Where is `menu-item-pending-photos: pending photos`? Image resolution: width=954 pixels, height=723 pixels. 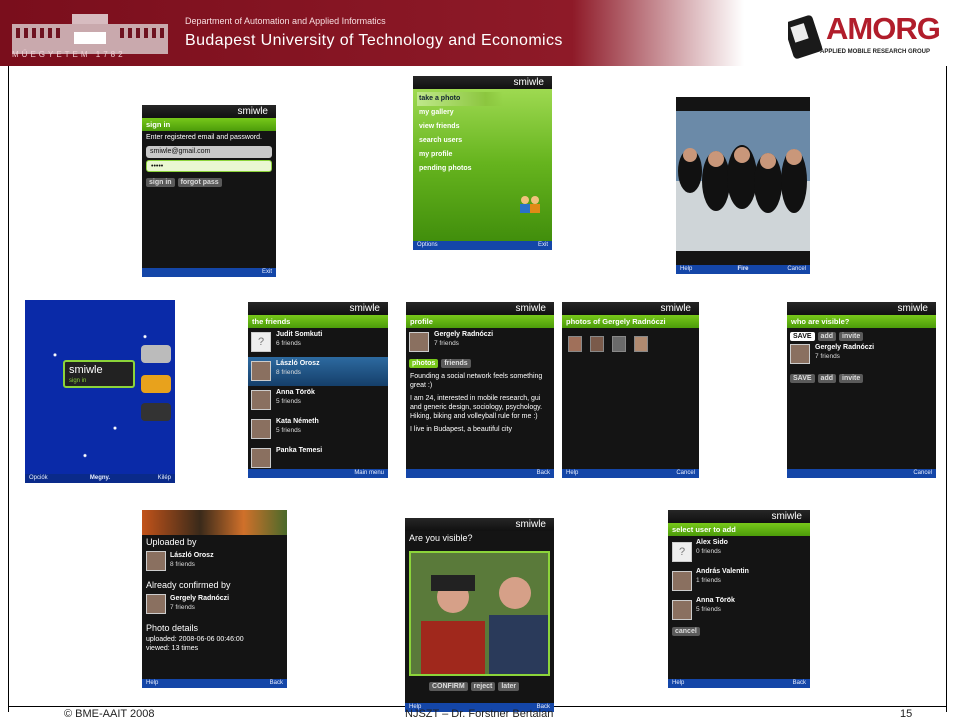 menu-item-pending-photos: pending photos is located at coordinates (482, 169).